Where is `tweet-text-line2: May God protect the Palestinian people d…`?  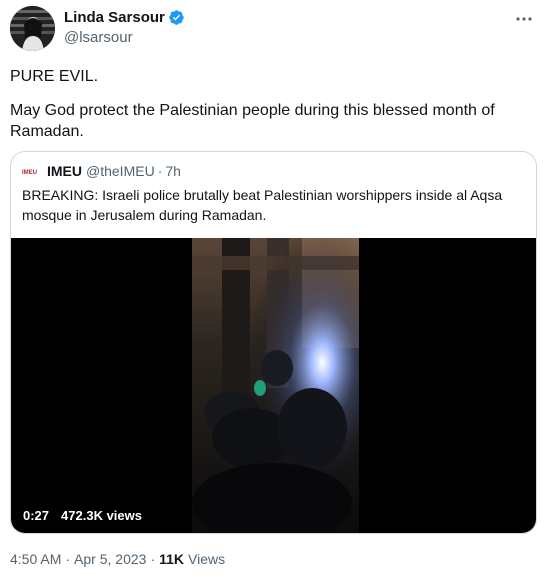 tweet-text-line2: May God protect the Palestinian people d… is located at coordinates (252, 121).